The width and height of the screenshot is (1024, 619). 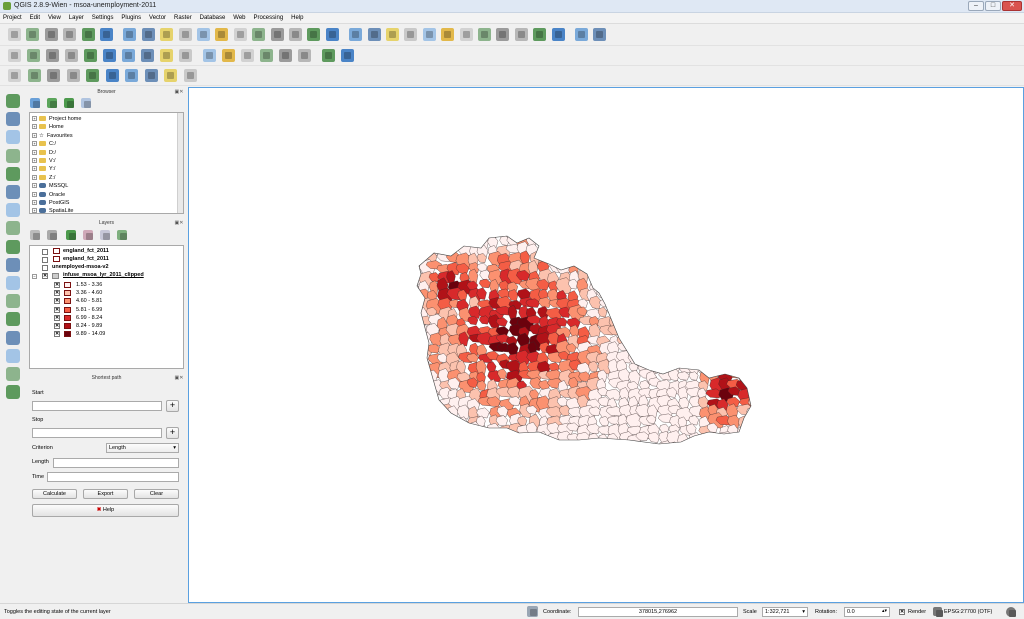 I want to click on start-input, so click(x=97, y=406).